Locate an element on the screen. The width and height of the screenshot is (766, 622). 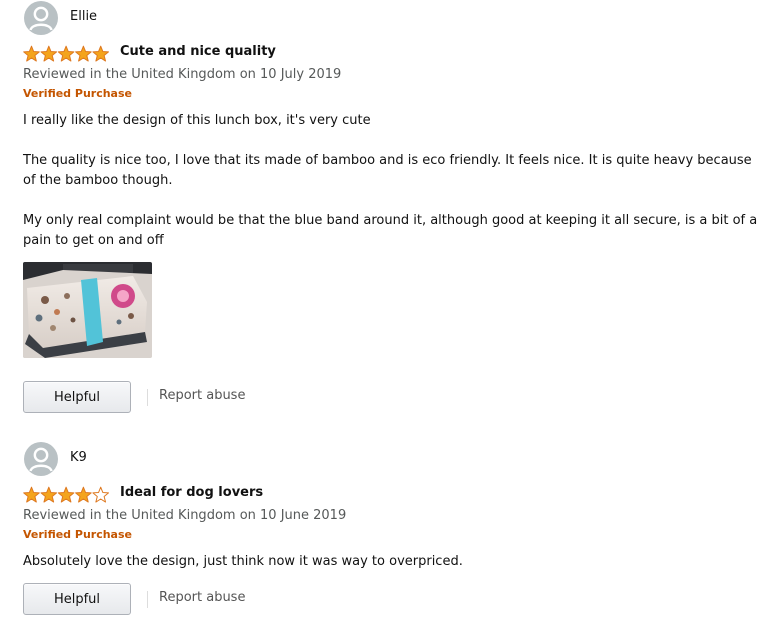
review-title-link: Cute and nice quality is located at coordinates (198, 51).